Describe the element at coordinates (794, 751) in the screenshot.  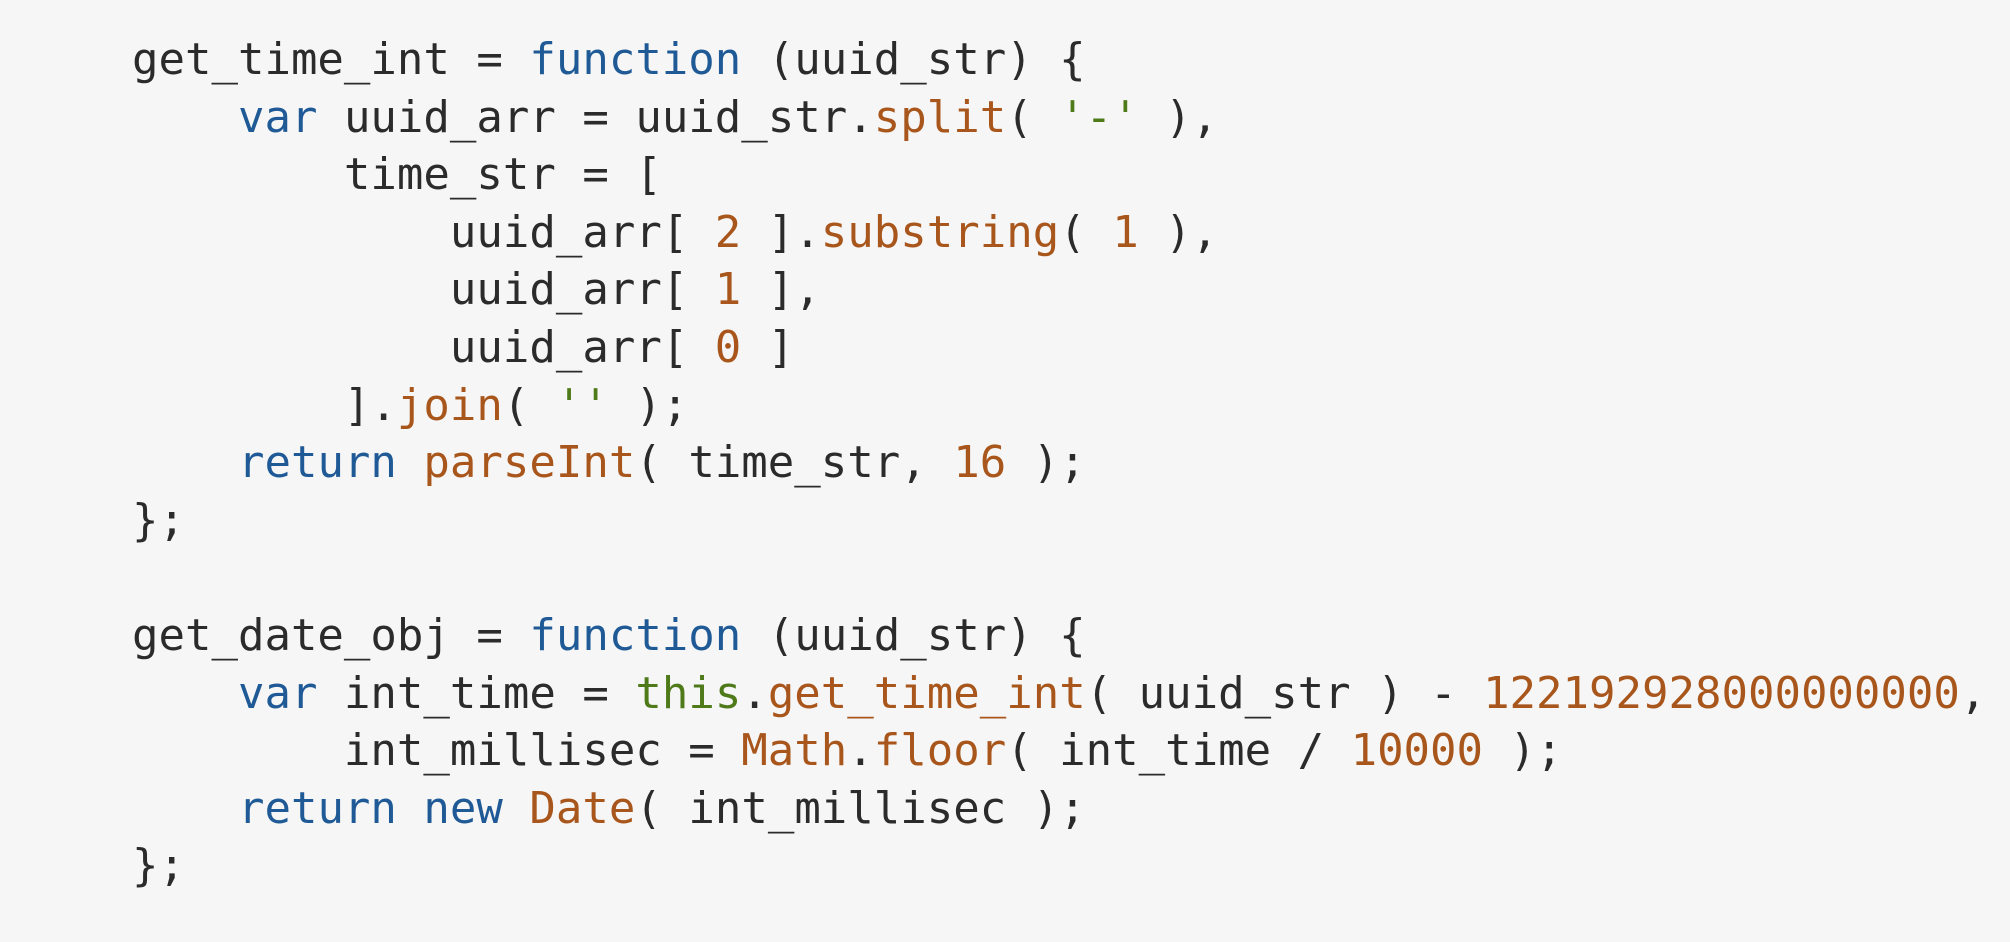
I see `function-token: Math` at that location.